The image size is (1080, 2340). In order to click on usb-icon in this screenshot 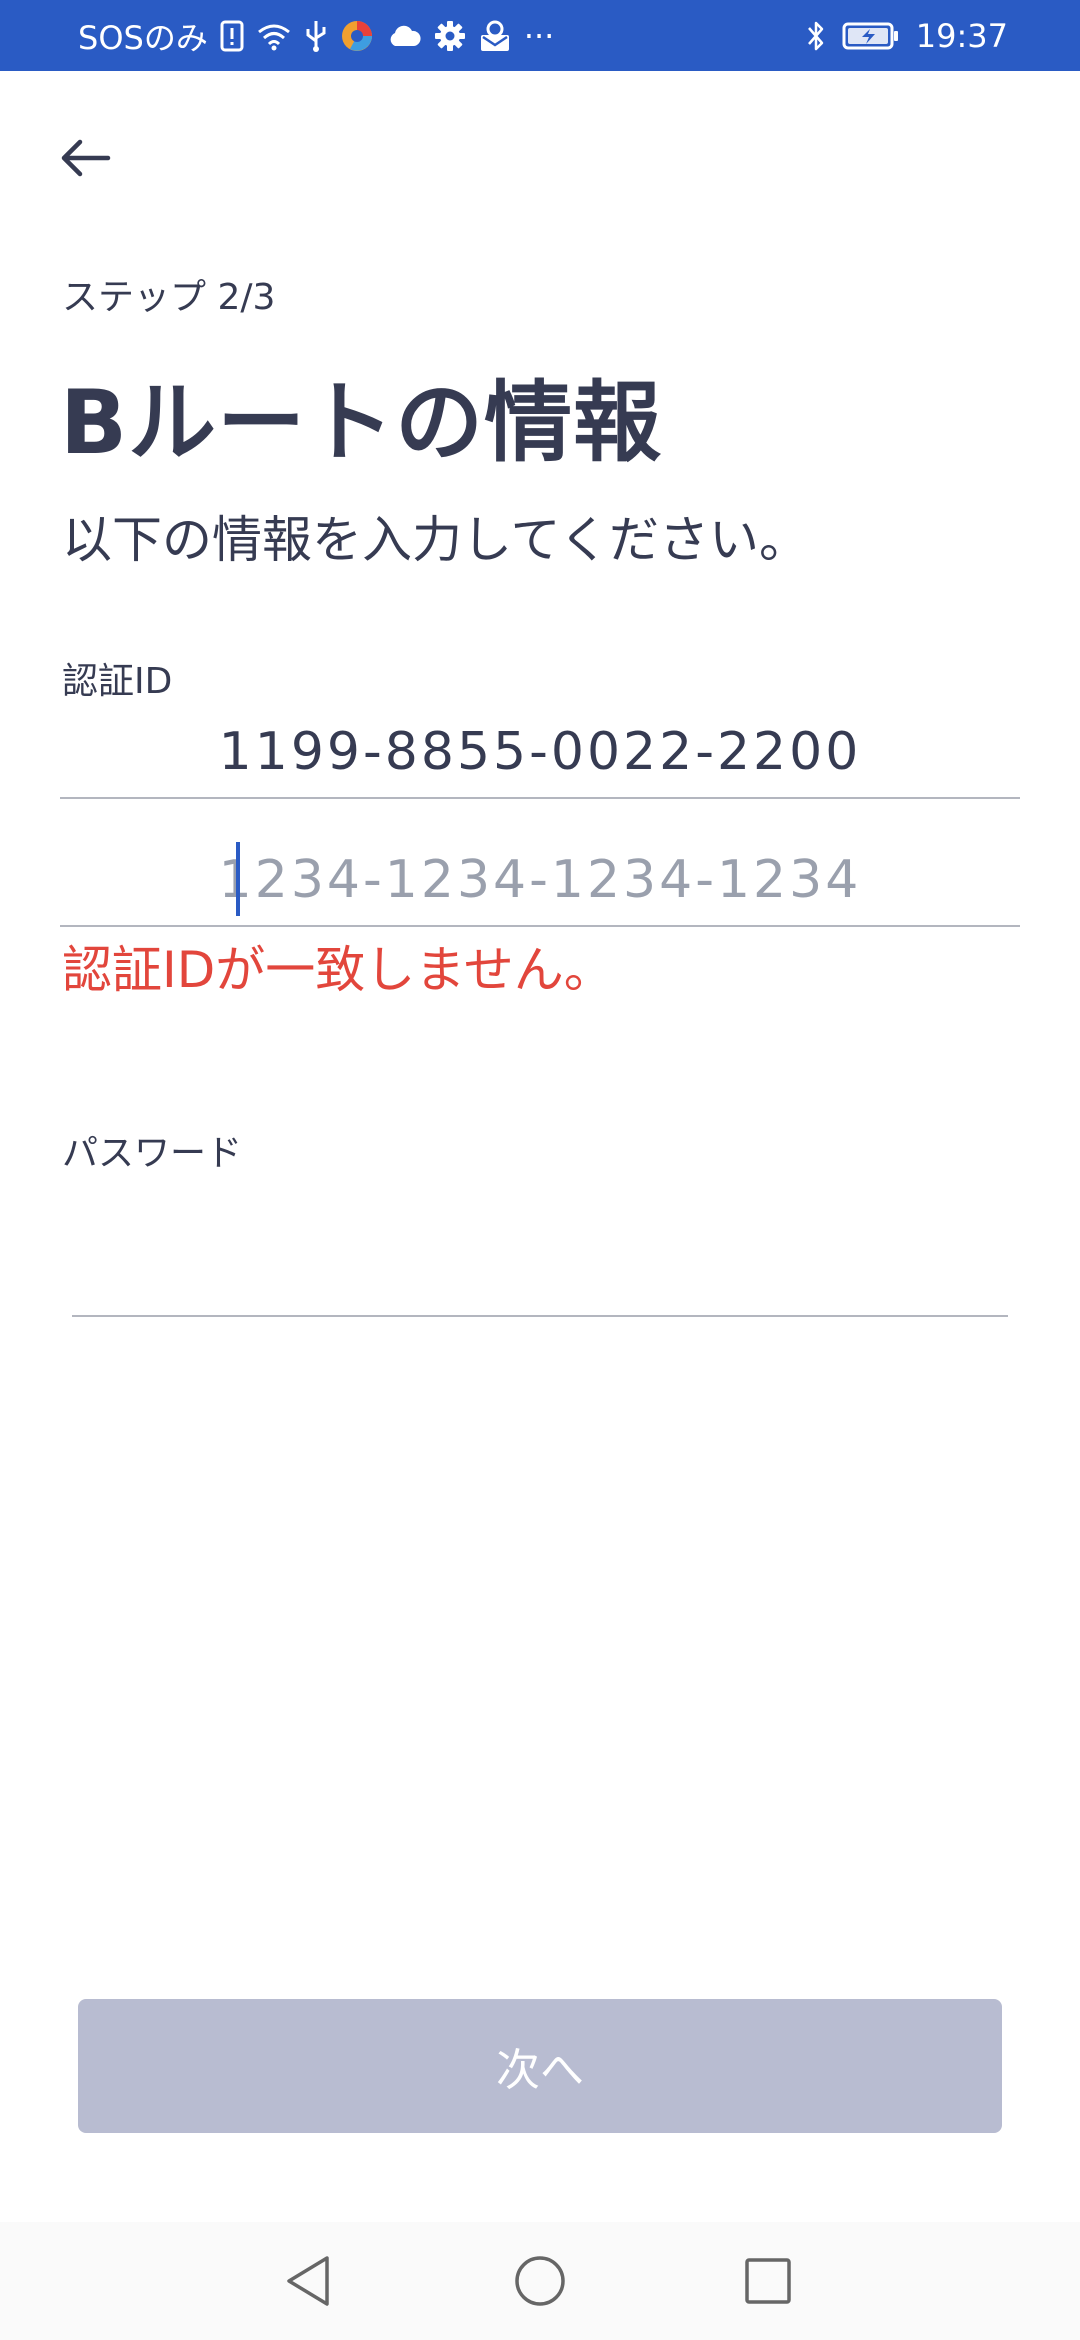, I will do `click(316, 36)`.